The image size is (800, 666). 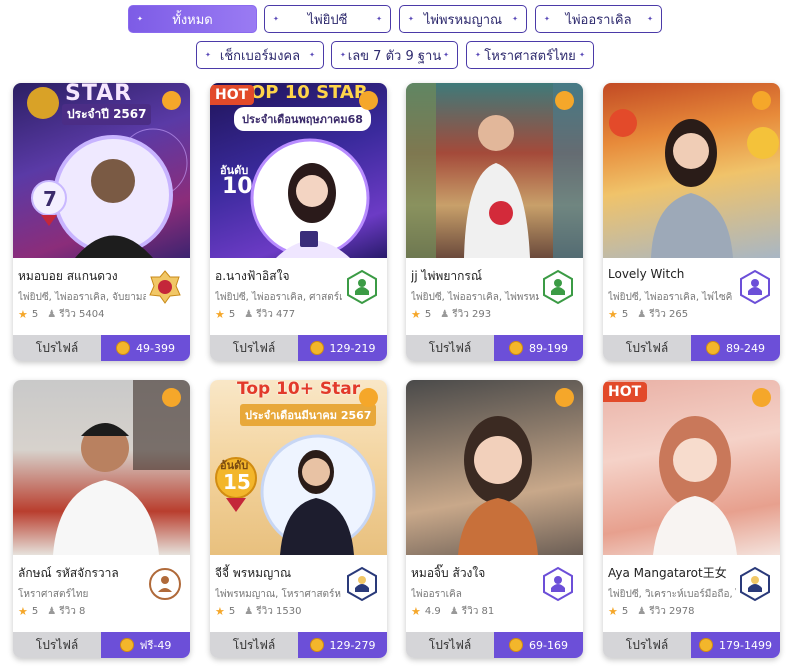 I want to click on filter-oracle-label: ไพ่ออราเคิล, so click(x=598, y=20).